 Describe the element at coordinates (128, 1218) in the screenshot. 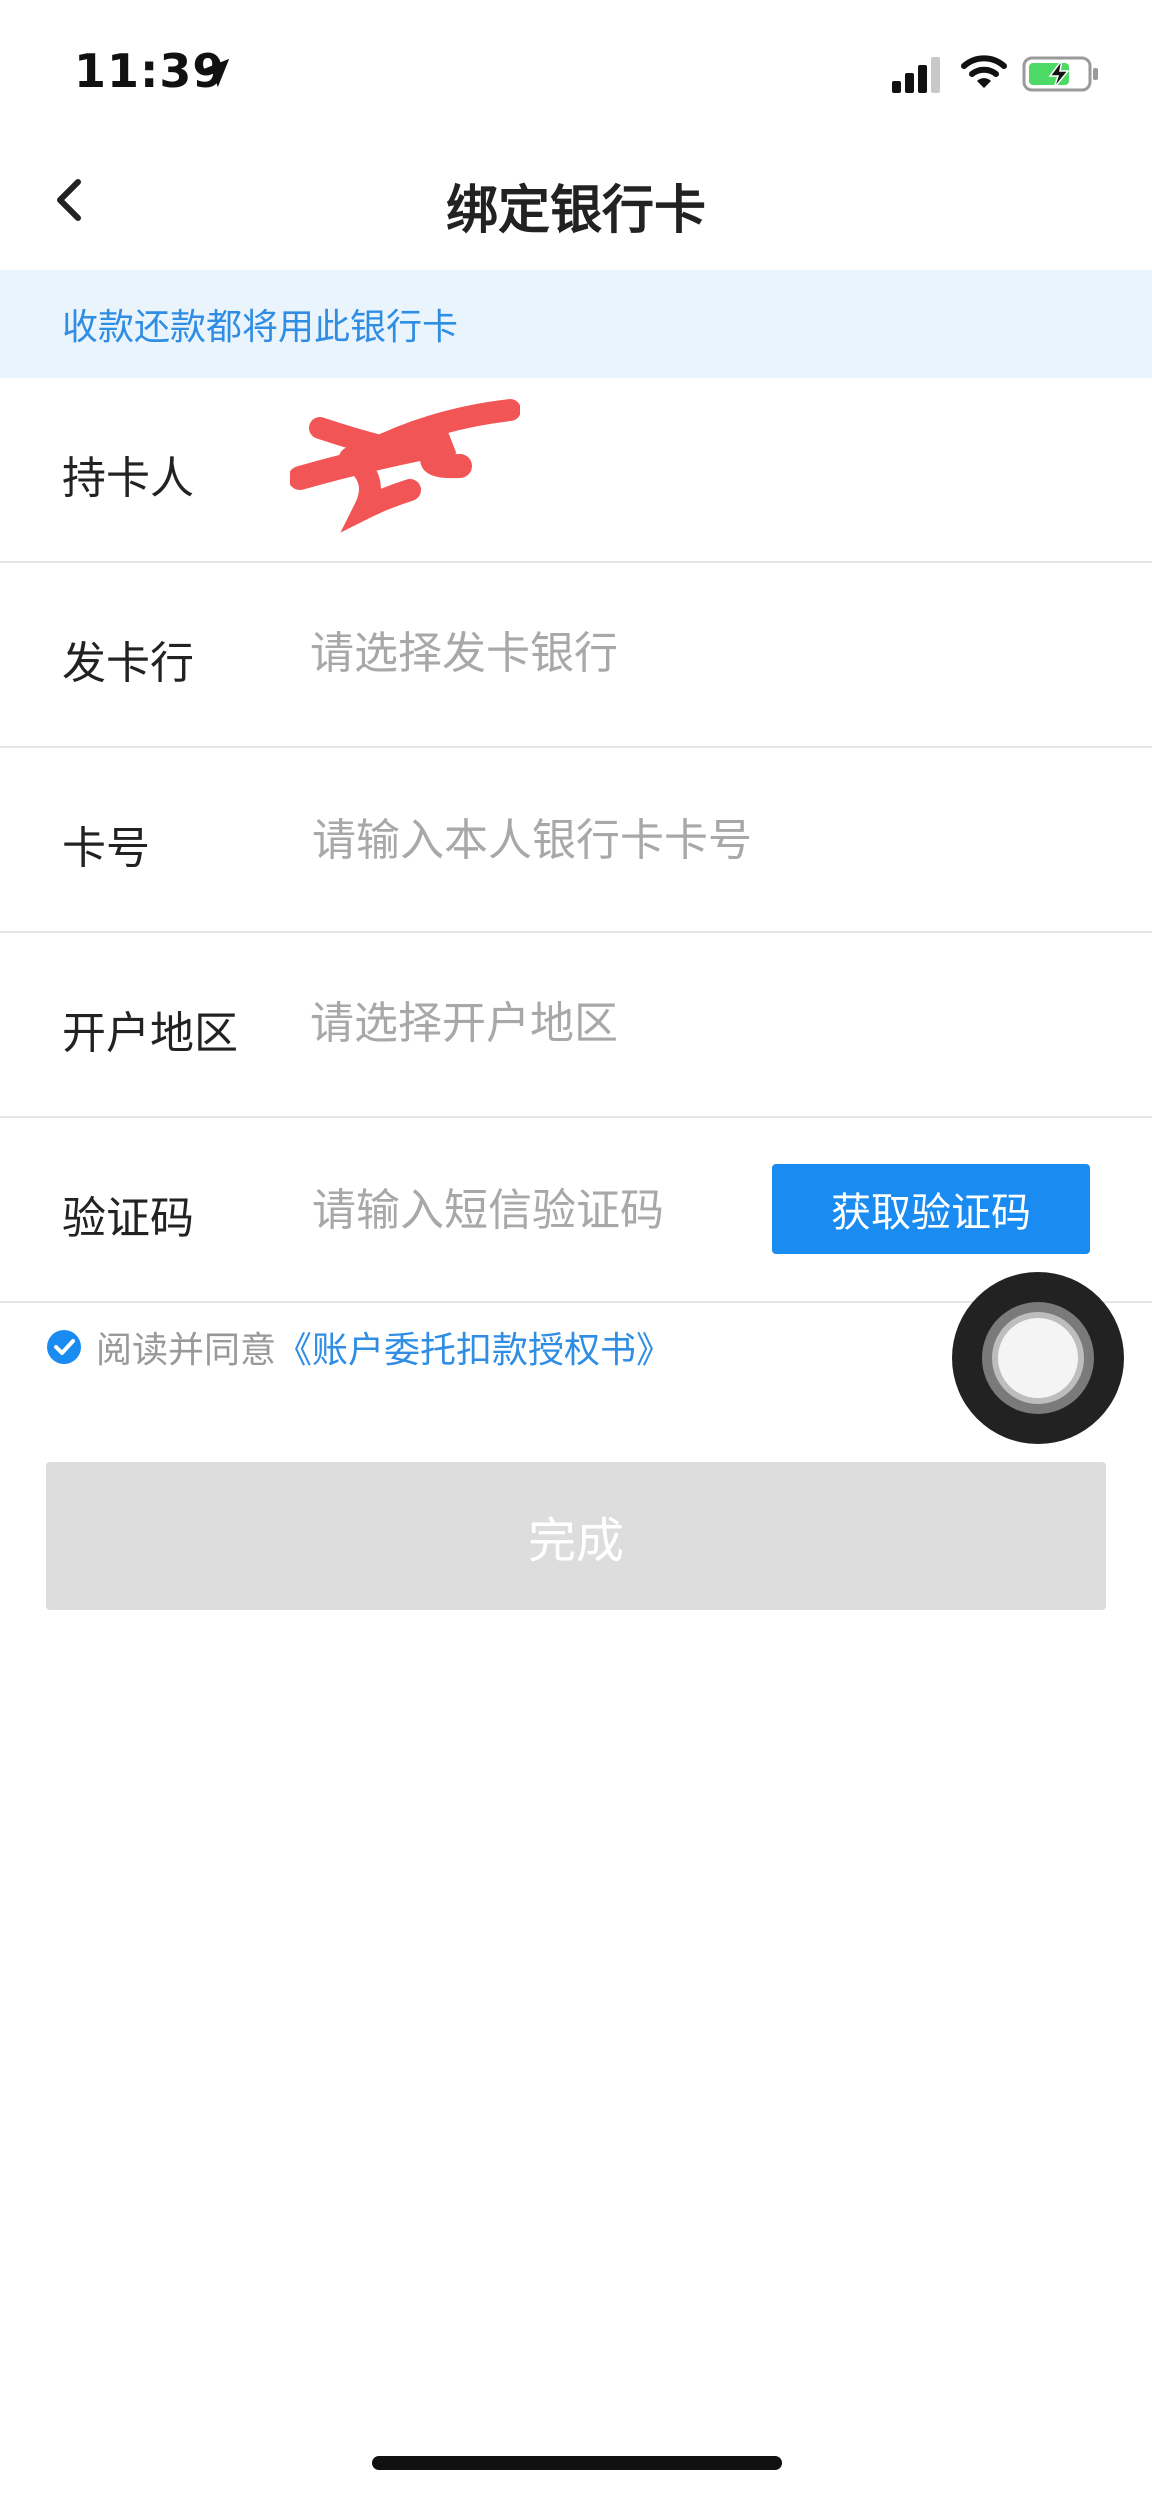

I see `sms-code-label: 验证码` at that location.